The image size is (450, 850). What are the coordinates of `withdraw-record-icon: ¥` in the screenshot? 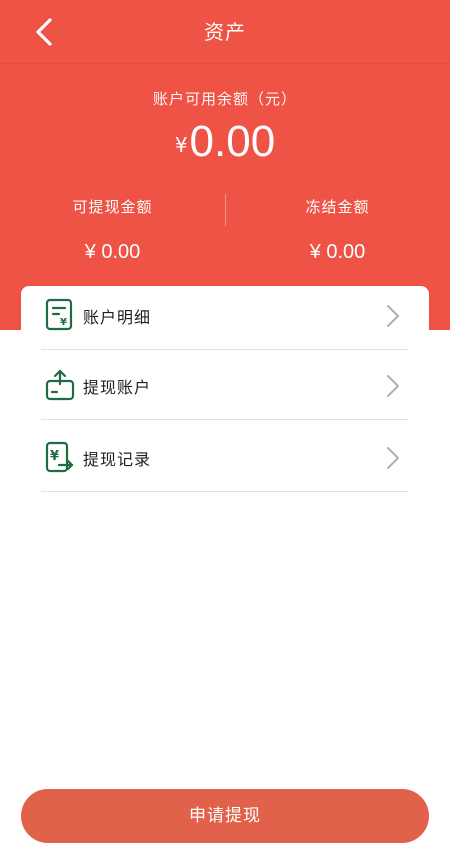 It's located at (59, 457).